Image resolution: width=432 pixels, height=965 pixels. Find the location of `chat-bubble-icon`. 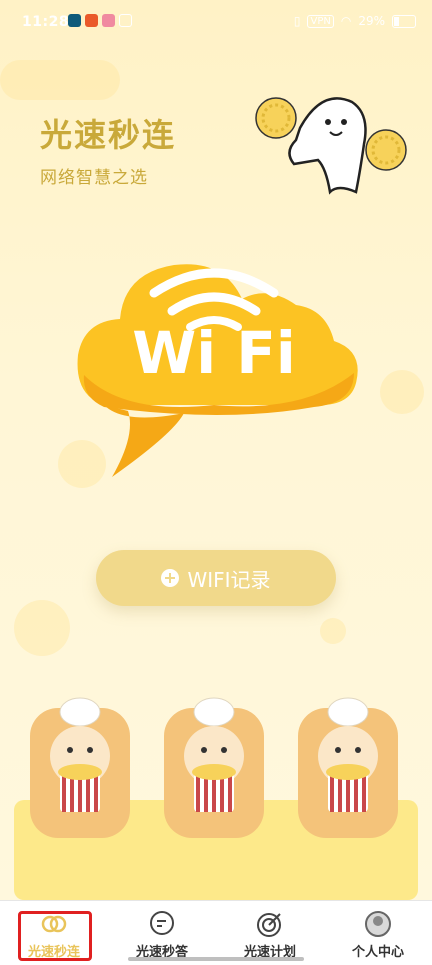

chat-bubble-icon is located at coordinates (162, 923).